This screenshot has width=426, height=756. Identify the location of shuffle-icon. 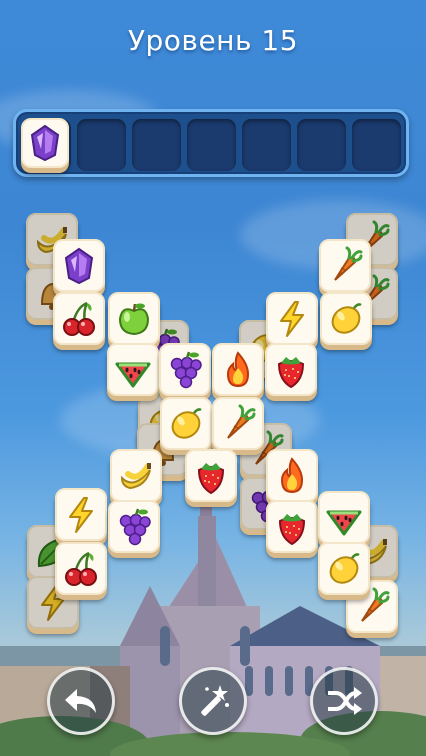
(344, 701).